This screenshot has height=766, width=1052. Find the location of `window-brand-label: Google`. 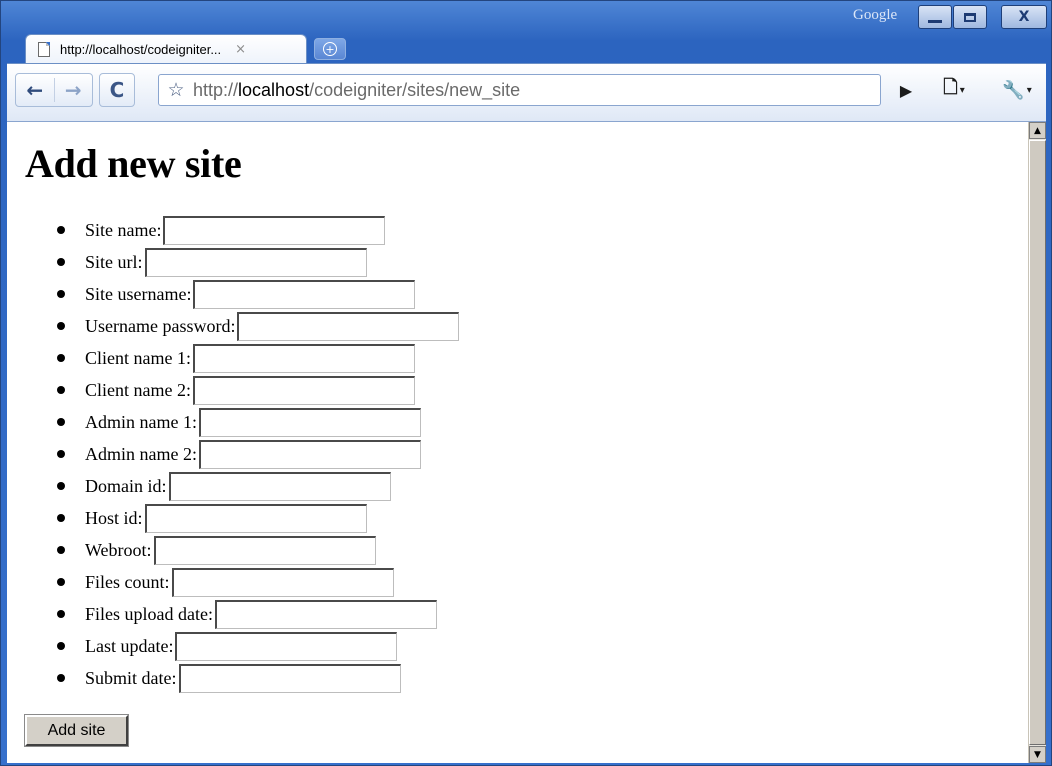

window-brand-label: Google is located at coordinates (875, 15).